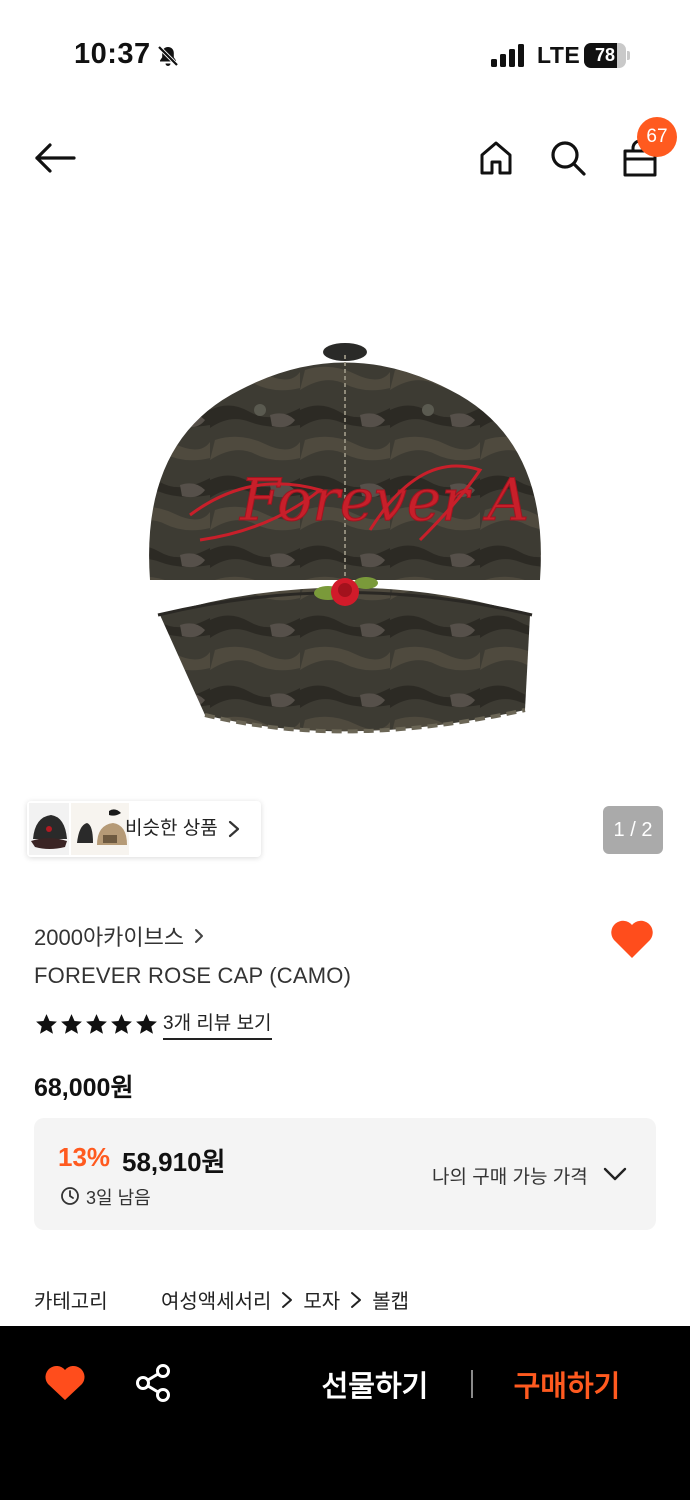 Image resolution: width=690 pixels, height=1500 pixels. I want to click on bell-muted-icon, so click(168, 56).